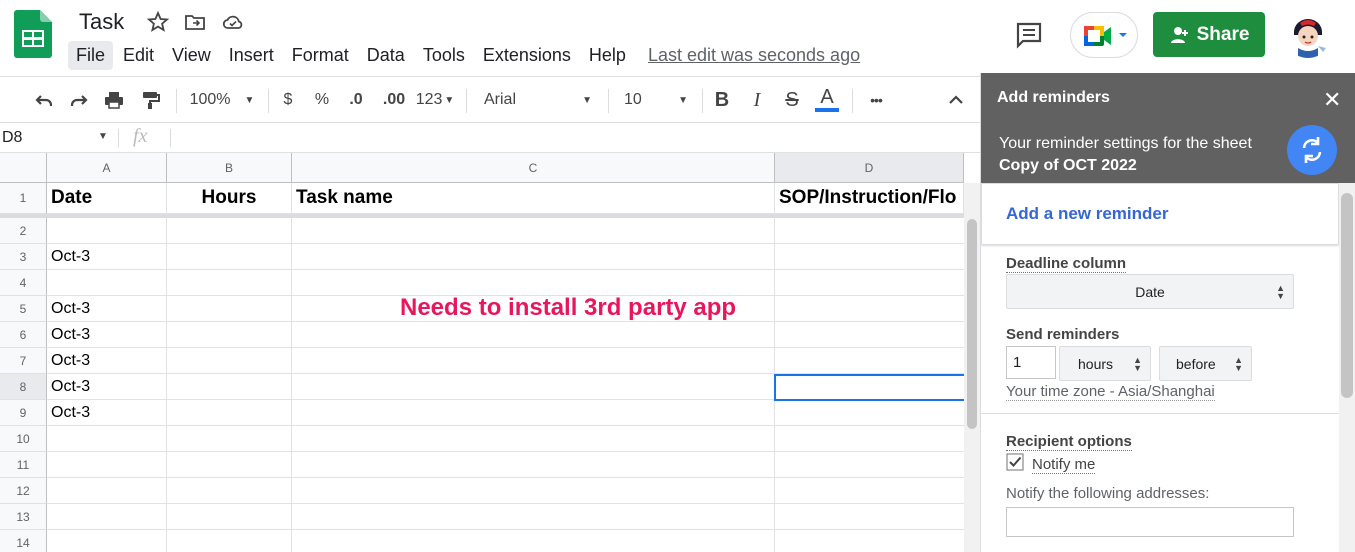 This screenshot has height=552, width=1355. What do you see at coordinates (956, 100) in the screenshot?
I see `collapse-toolbar-icon` at bounding box center [956, 100].